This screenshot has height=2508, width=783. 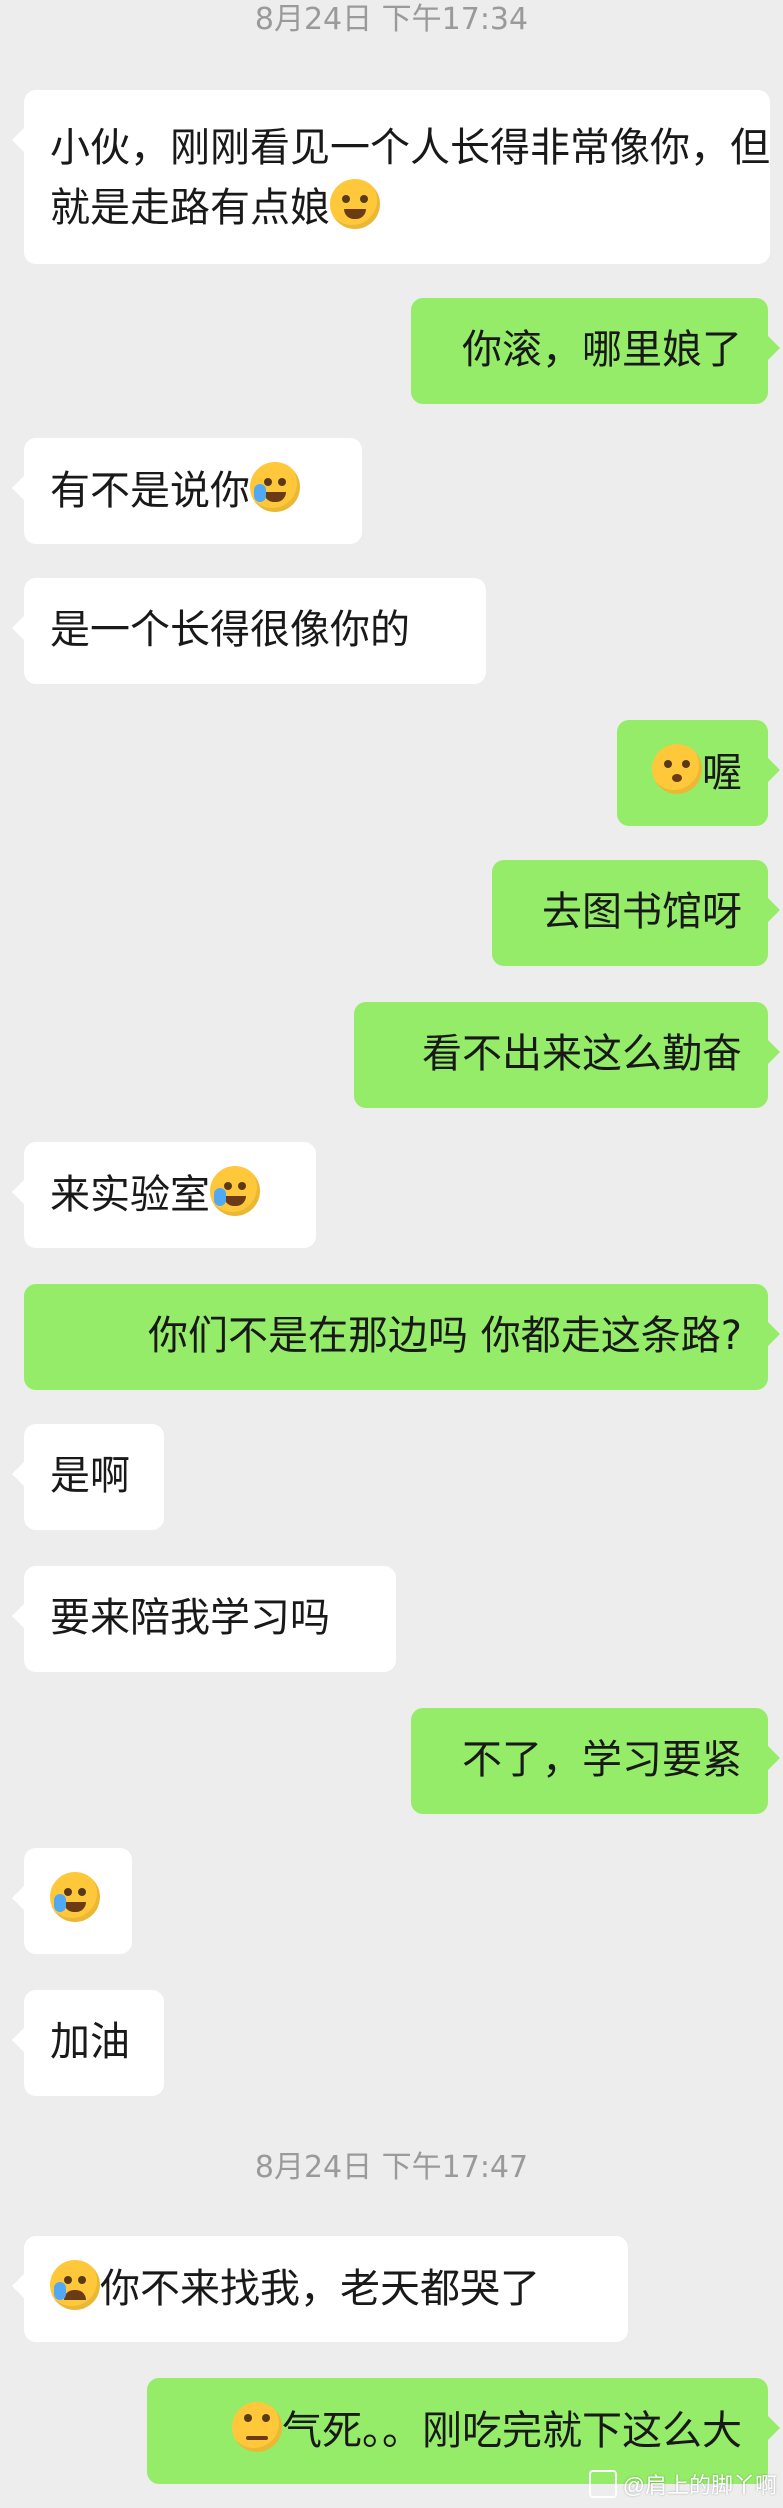 I want to click on timestamp: 8月24日 下午17:47, so click(x=391, y=2167).